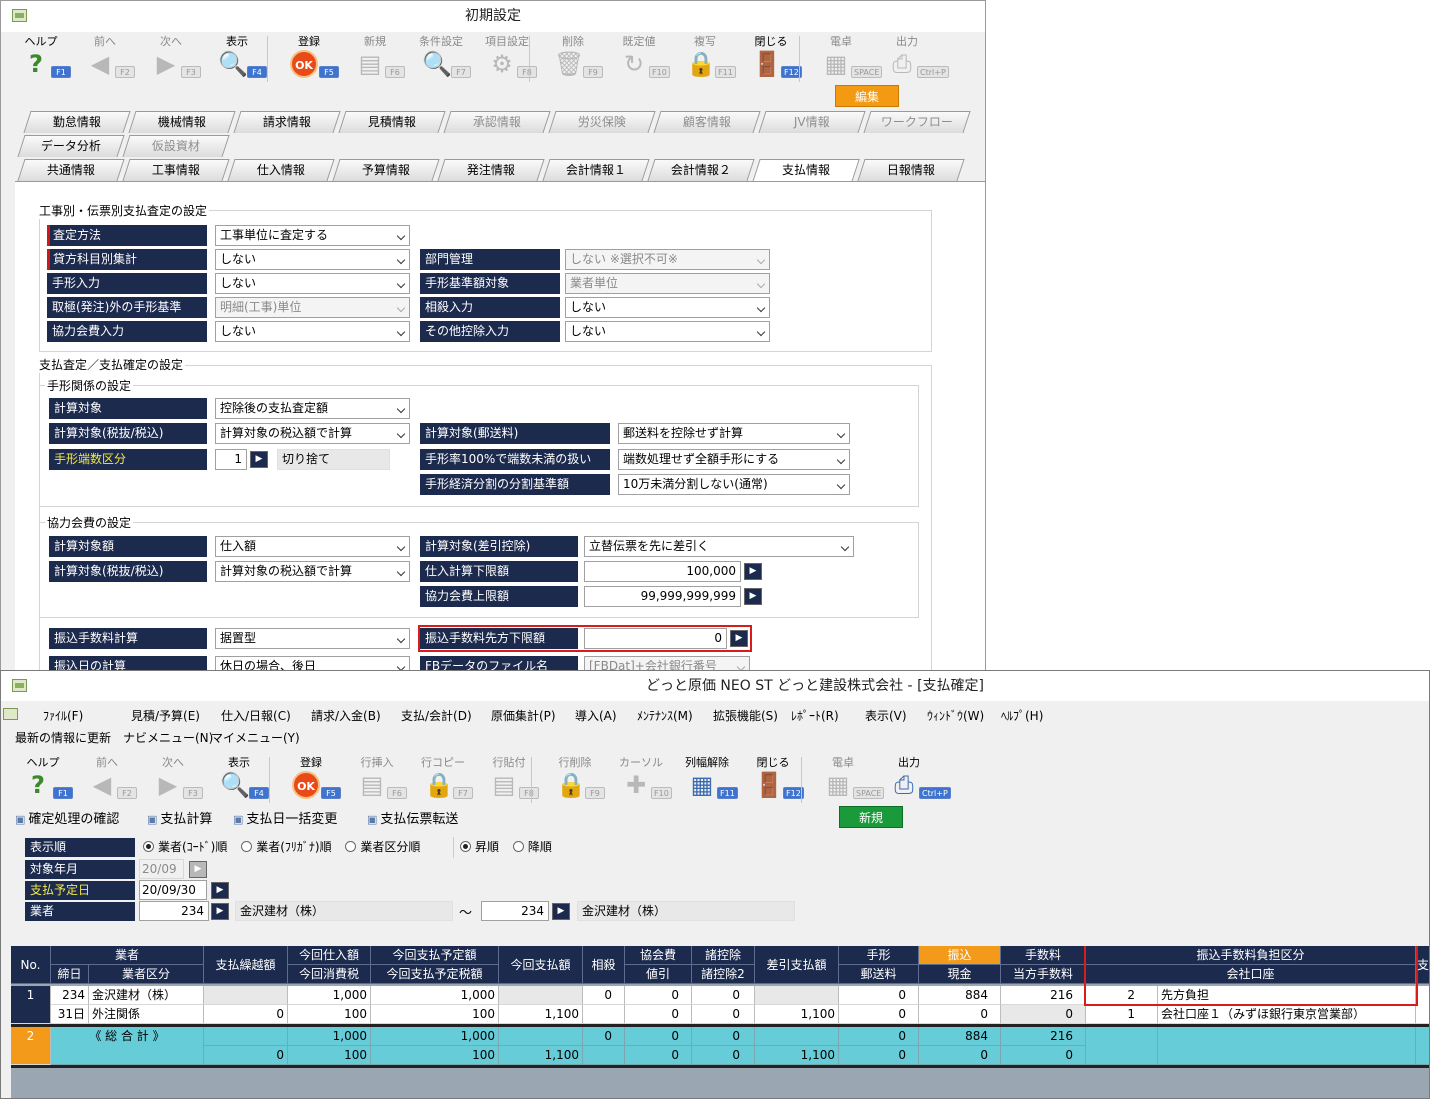 This screenshot has width=1430, height=1099. I want to click on pay-date-input: 20/09/30, so click(173, 890).